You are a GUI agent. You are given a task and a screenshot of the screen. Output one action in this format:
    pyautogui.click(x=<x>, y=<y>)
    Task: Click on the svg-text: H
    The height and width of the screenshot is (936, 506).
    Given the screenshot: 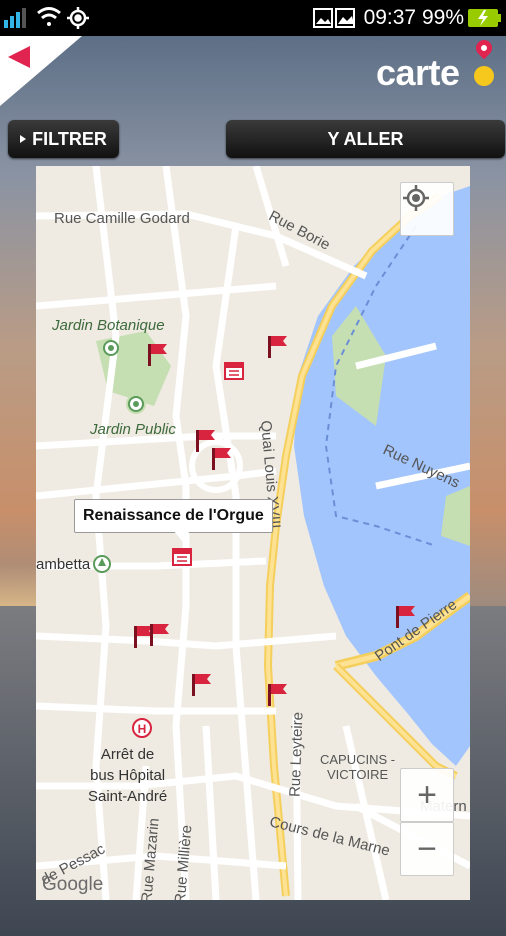 What is the action you would take?
    pyautogui.click(x=142, y=729)
    